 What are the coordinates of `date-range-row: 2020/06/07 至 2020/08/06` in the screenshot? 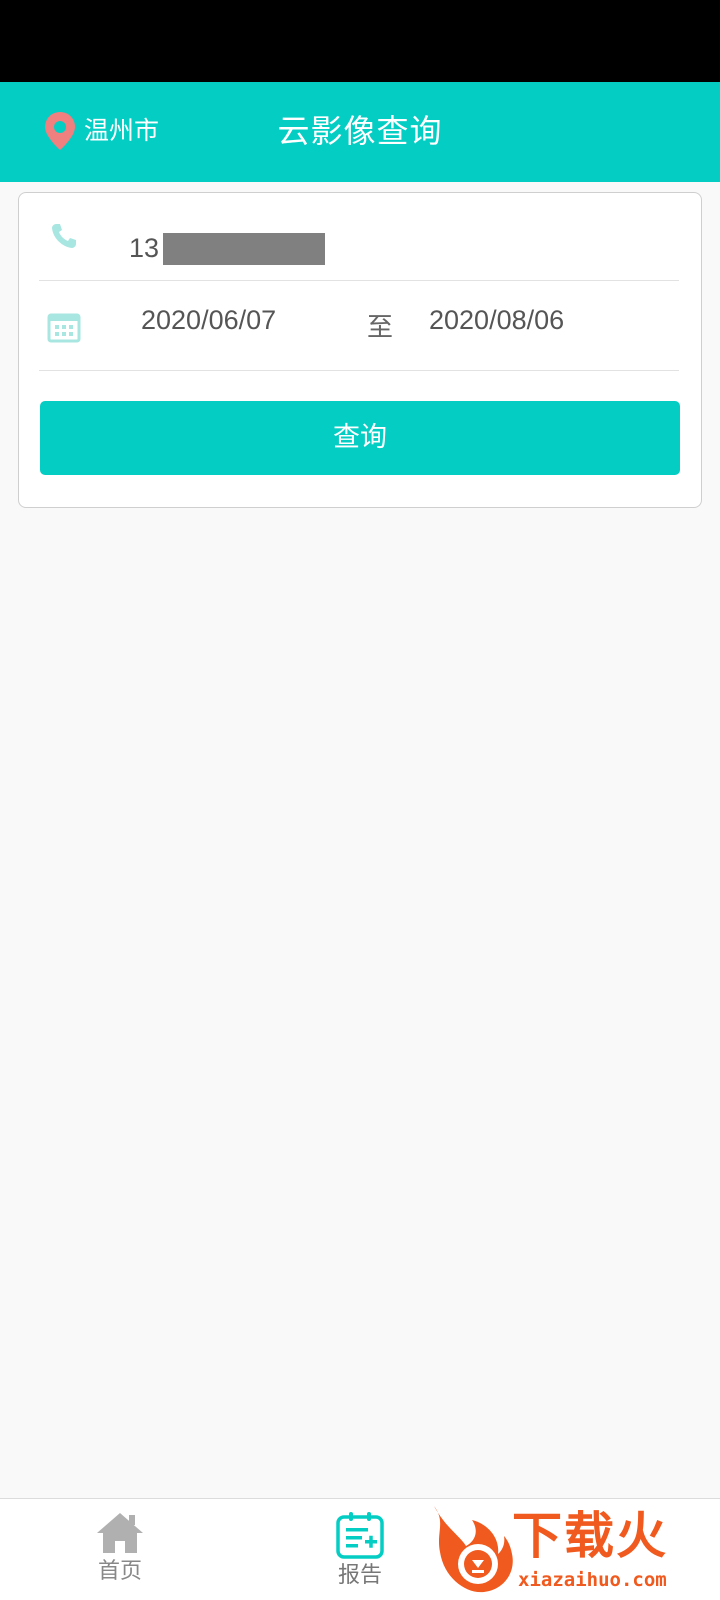 It's located at (359, 326).